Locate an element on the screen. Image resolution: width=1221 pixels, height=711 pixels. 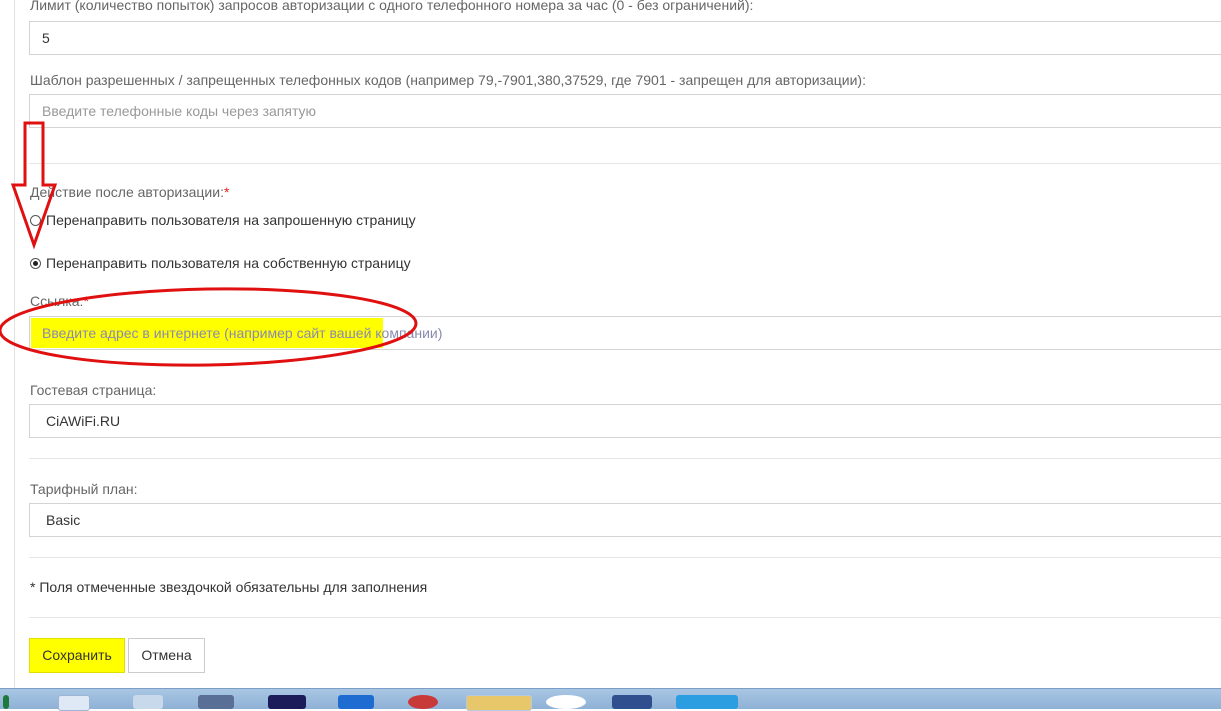
folder-icon is located at coordinates (499, 703).